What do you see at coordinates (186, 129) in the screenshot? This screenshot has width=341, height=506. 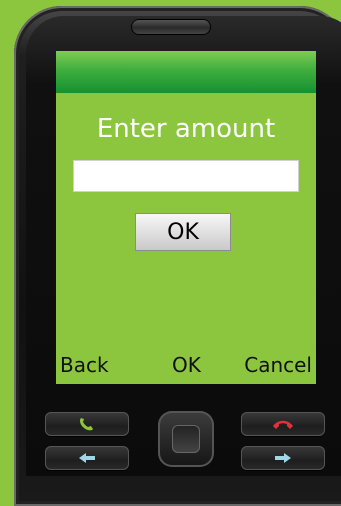 I see `enter-amount-label: Enter amount` at bounding box center [186, 129].